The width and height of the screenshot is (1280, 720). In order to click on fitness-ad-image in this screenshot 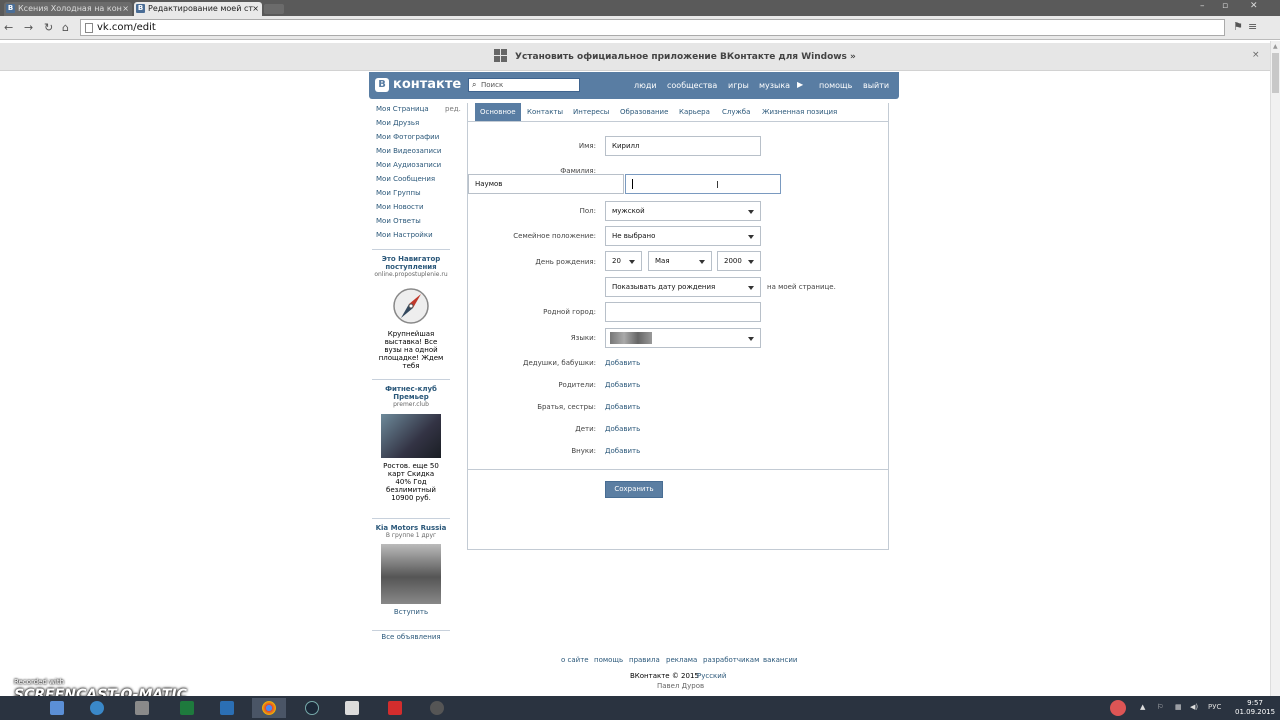, I will do `click(411, 436)`.